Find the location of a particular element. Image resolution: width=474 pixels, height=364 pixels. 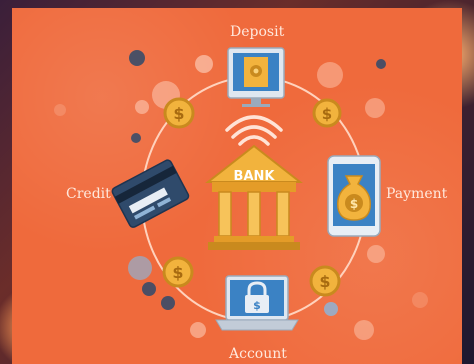

bank-sign: BANK is located at coordinates (255, 176).